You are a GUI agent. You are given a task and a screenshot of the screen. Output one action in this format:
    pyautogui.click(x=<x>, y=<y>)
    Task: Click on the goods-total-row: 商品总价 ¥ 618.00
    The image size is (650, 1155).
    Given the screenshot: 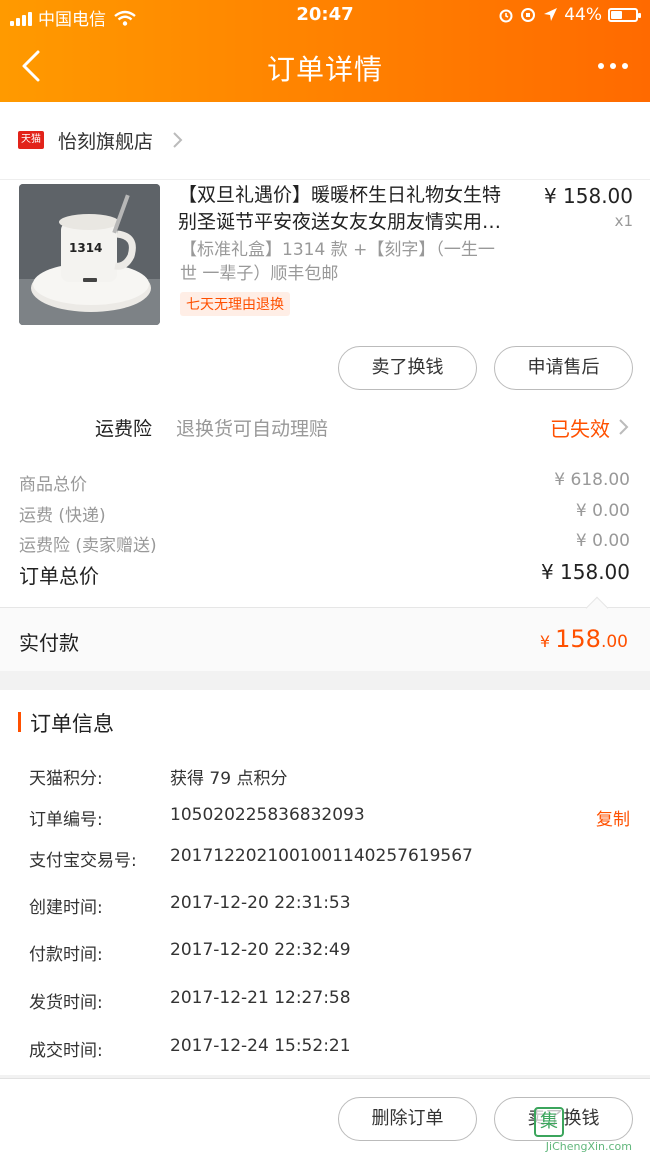 What is the action you would take?
    pyautogui.click(x=325, y=481)
    